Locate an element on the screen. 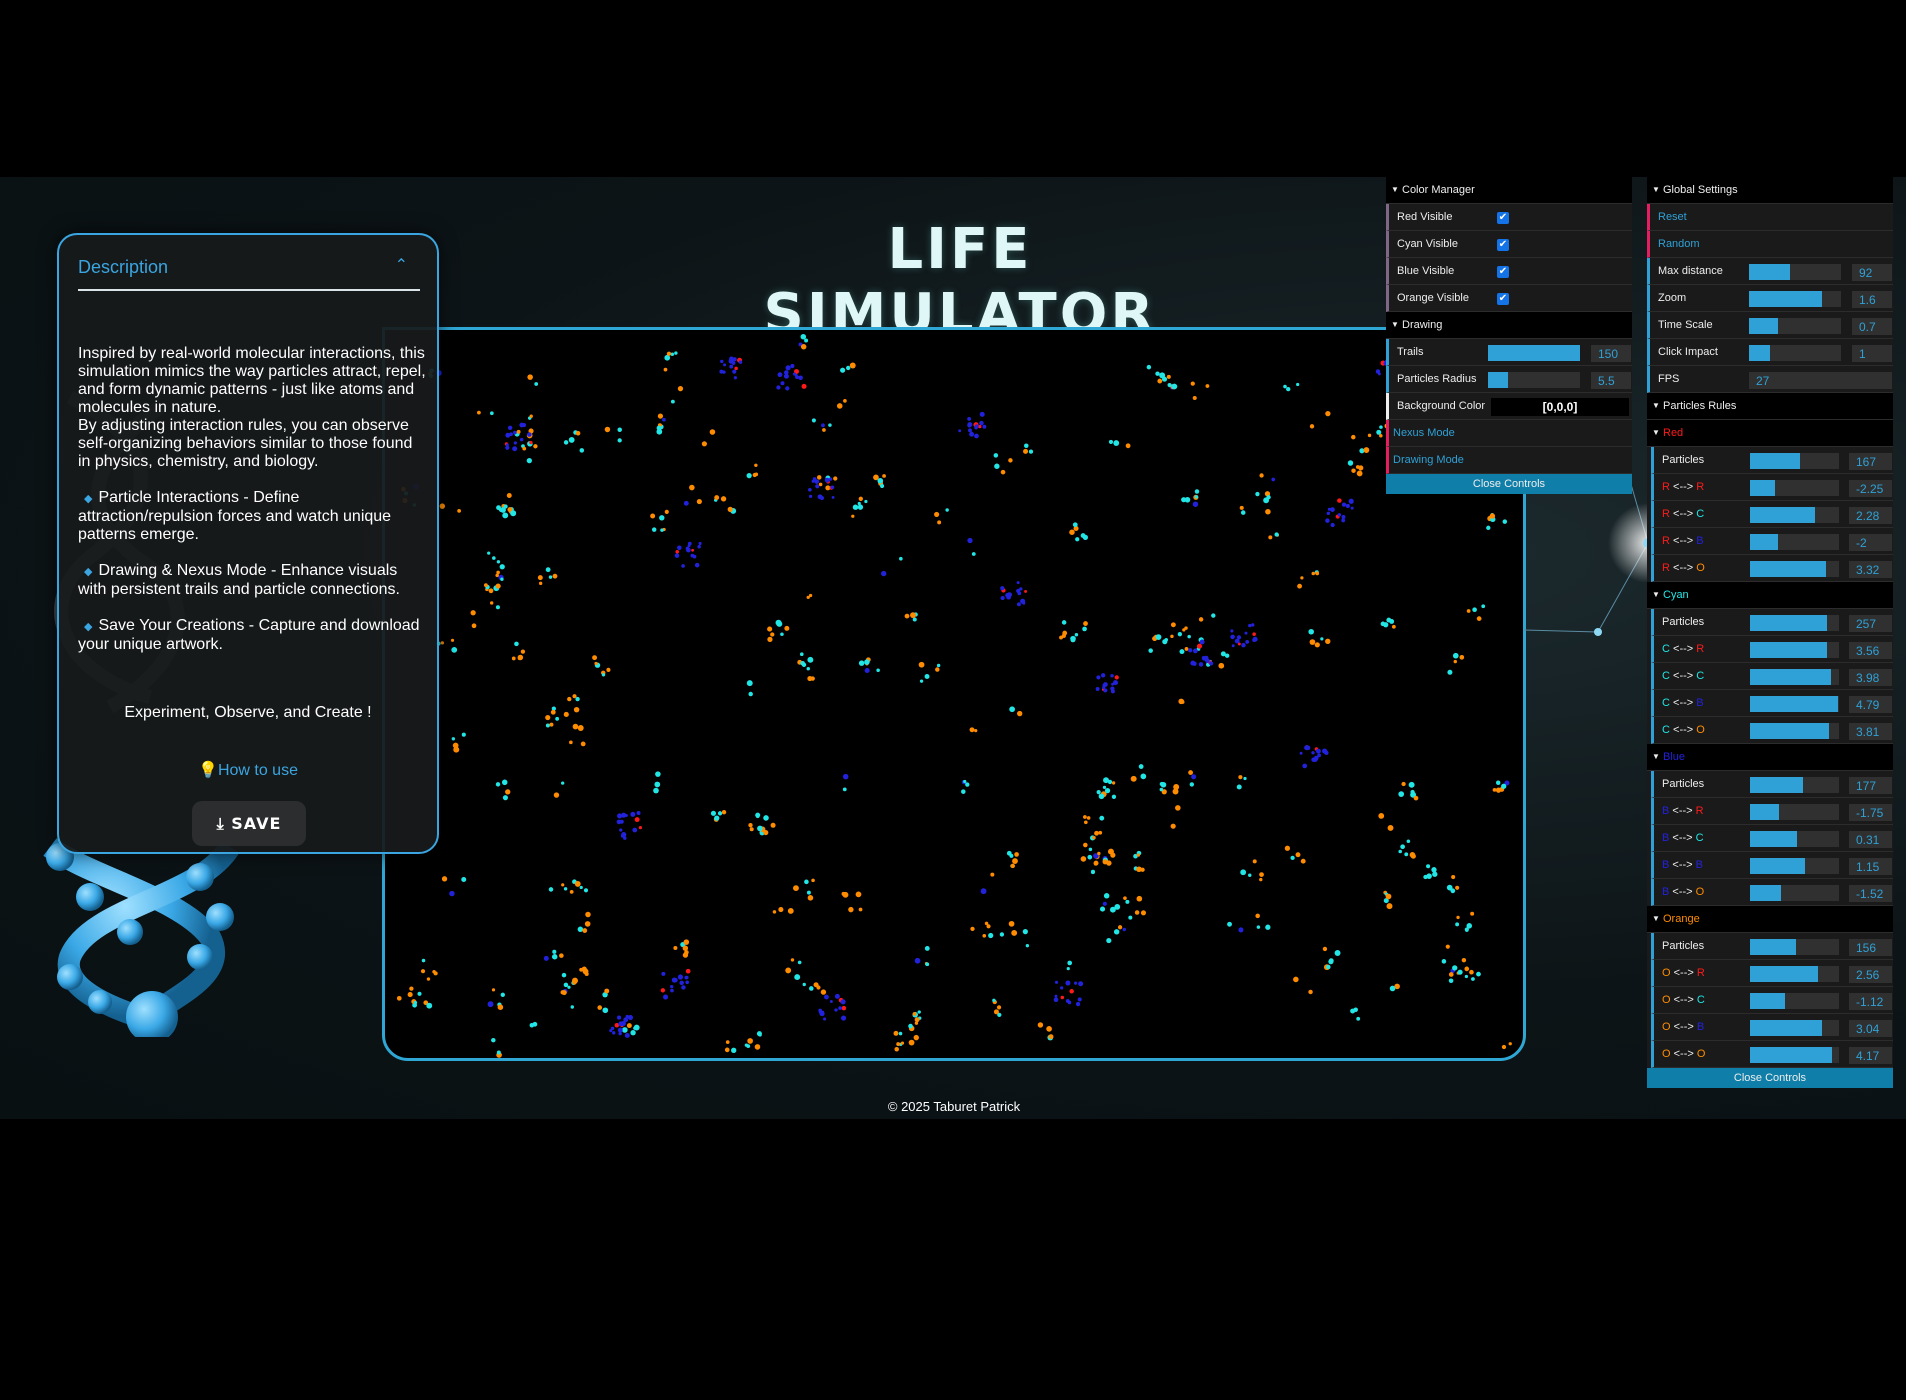 The image size is (1906, 1400). chevron-up-icon: ⌃ is located at coordinates (401, 265).